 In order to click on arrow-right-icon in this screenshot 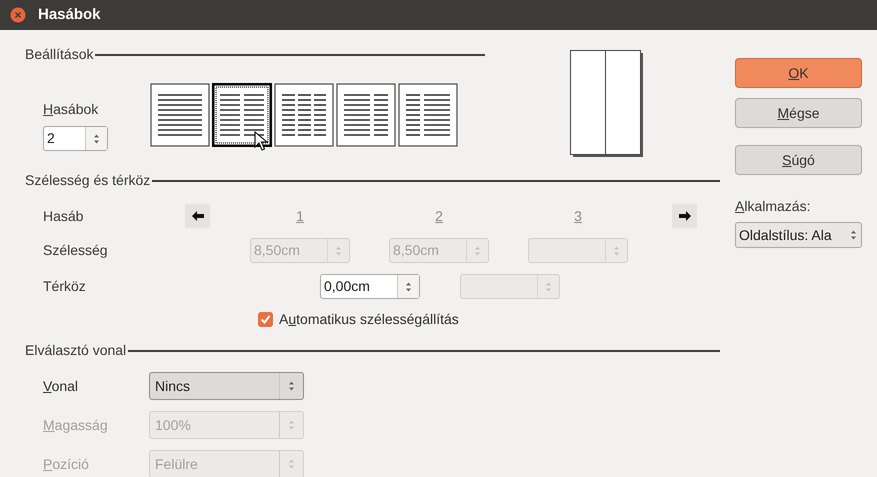, I will do `click(684, 216)`.